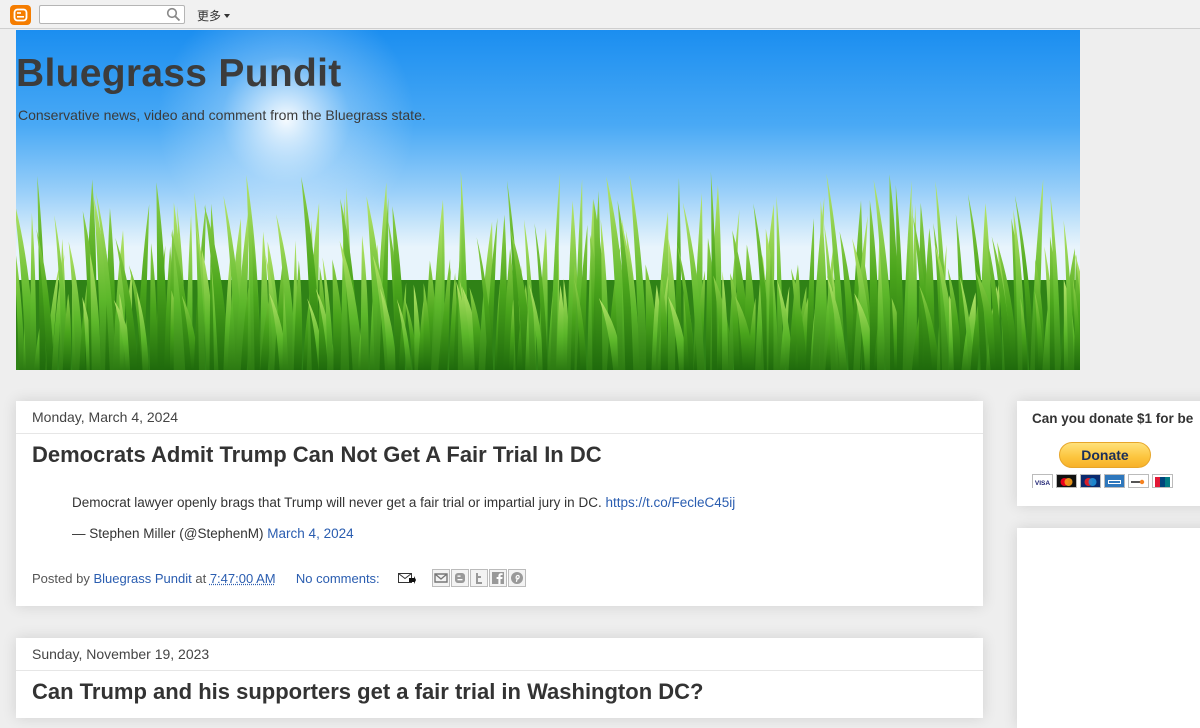  I want to click on amex-card-icon, so click(1114, 481).